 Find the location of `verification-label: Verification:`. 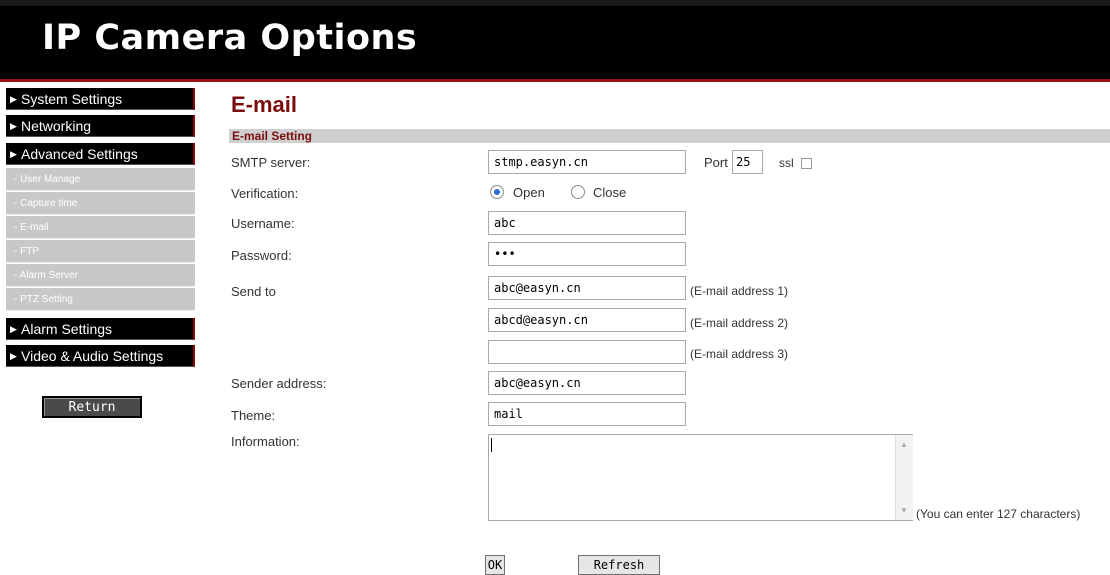

verification-label: Verification: is located at coordinates (265, 193).